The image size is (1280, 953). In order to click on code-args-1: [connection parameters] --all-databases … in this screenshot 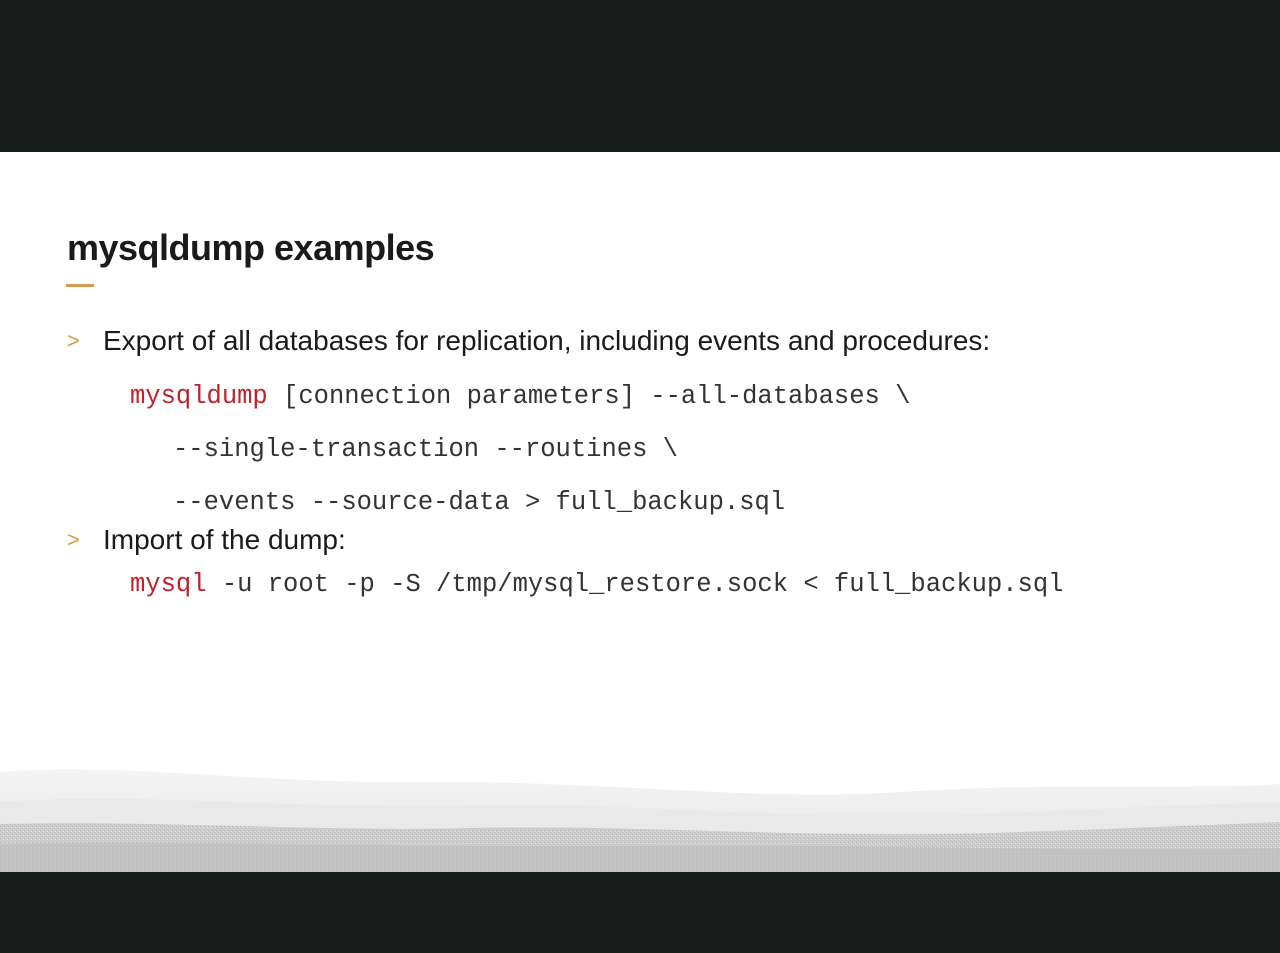, I will do `click(589, 396)`.